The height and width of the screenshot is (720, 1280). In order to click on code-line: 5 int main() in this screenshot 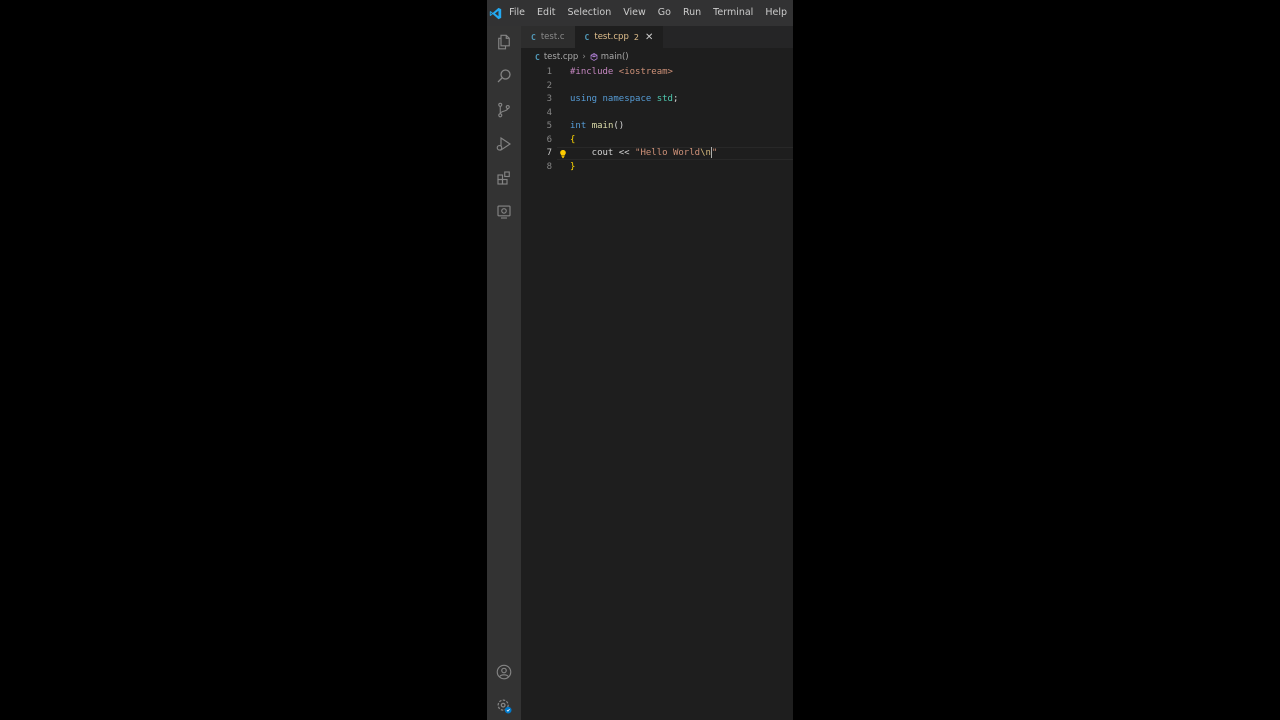, I will do `click(657, 127)`.